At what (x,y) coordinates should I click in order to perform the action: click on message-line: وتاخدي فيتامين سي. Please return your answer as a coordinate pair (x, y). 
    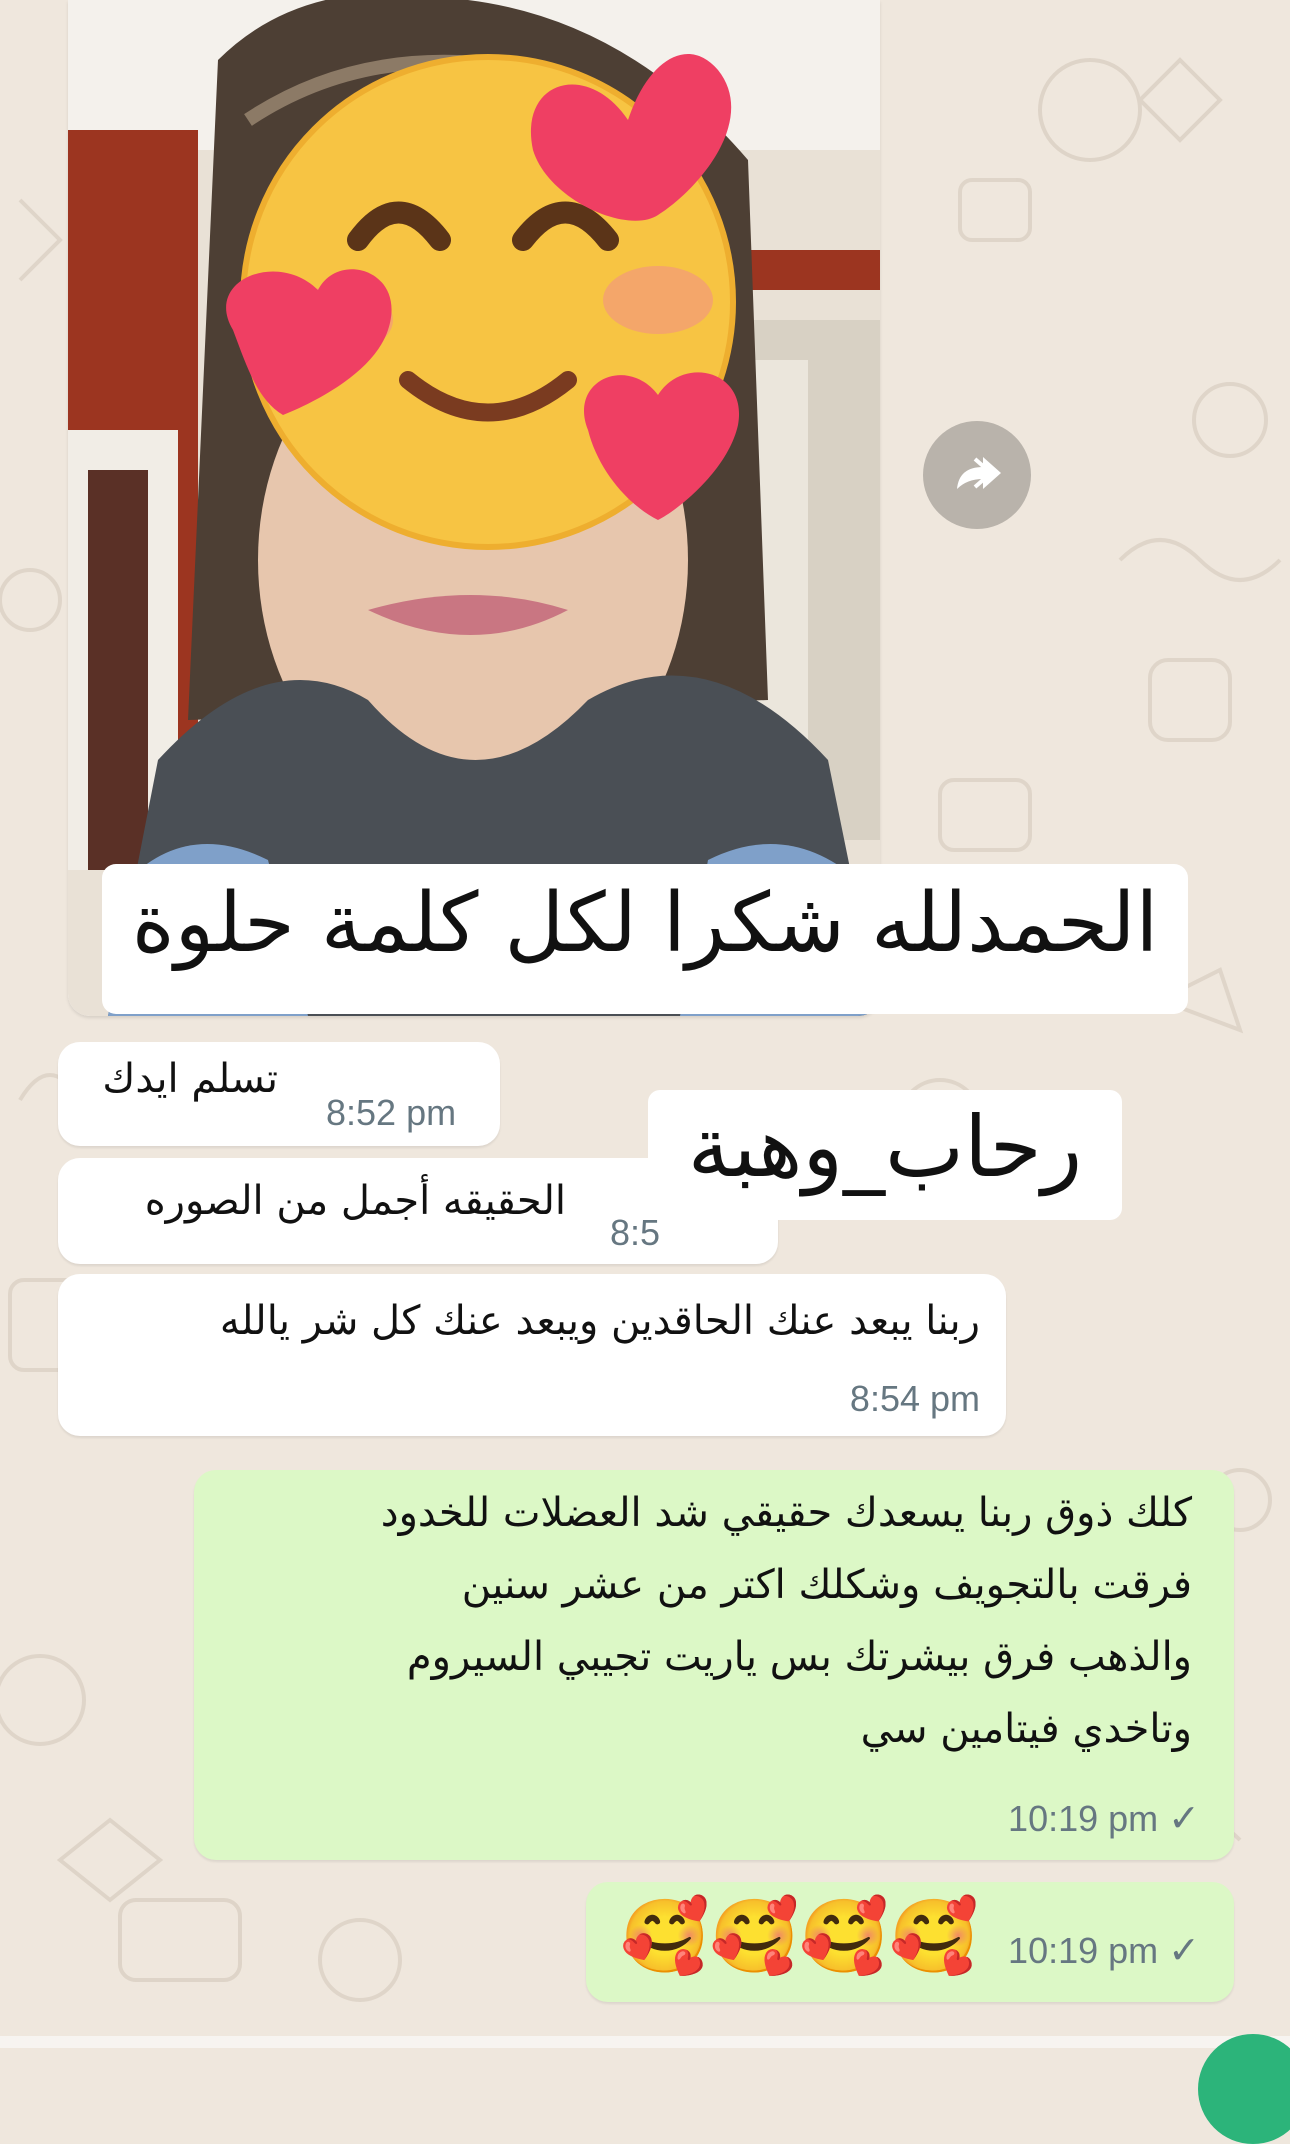
    Looking at the image, I should click on (1026, 1729).